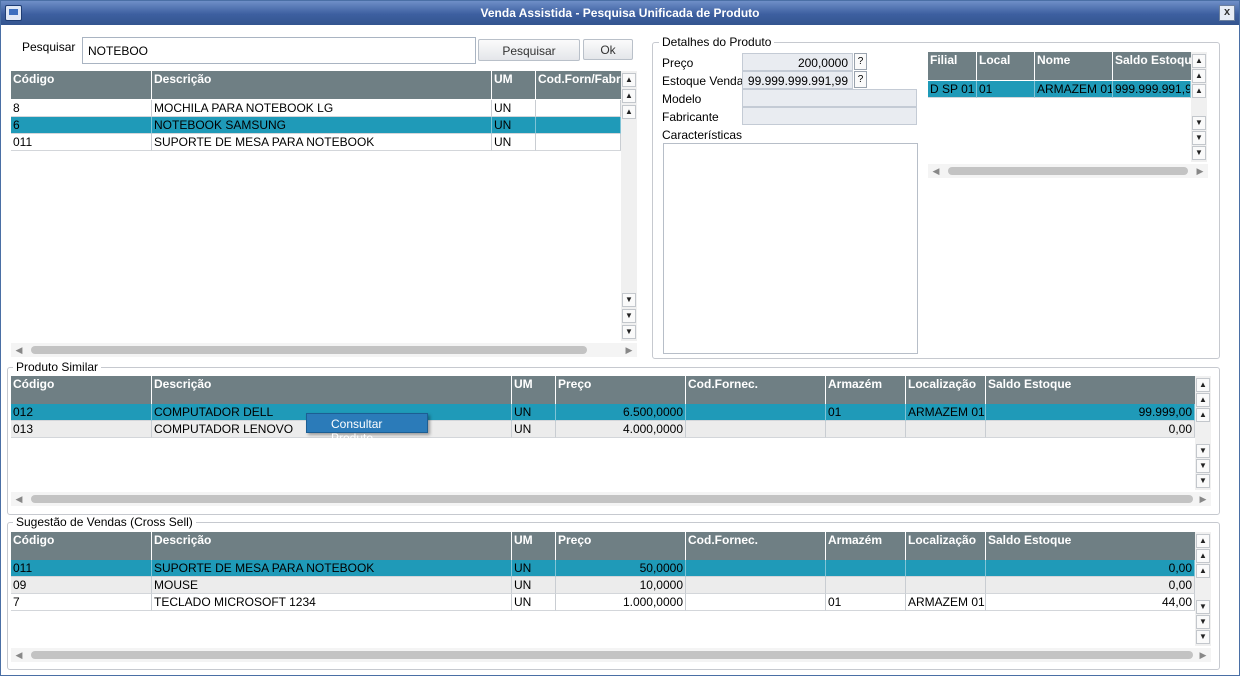  I want to click on table-row-selected: D SP 01 01 ARMAZEM 01 999.999.991,99, so click(1059, 89).